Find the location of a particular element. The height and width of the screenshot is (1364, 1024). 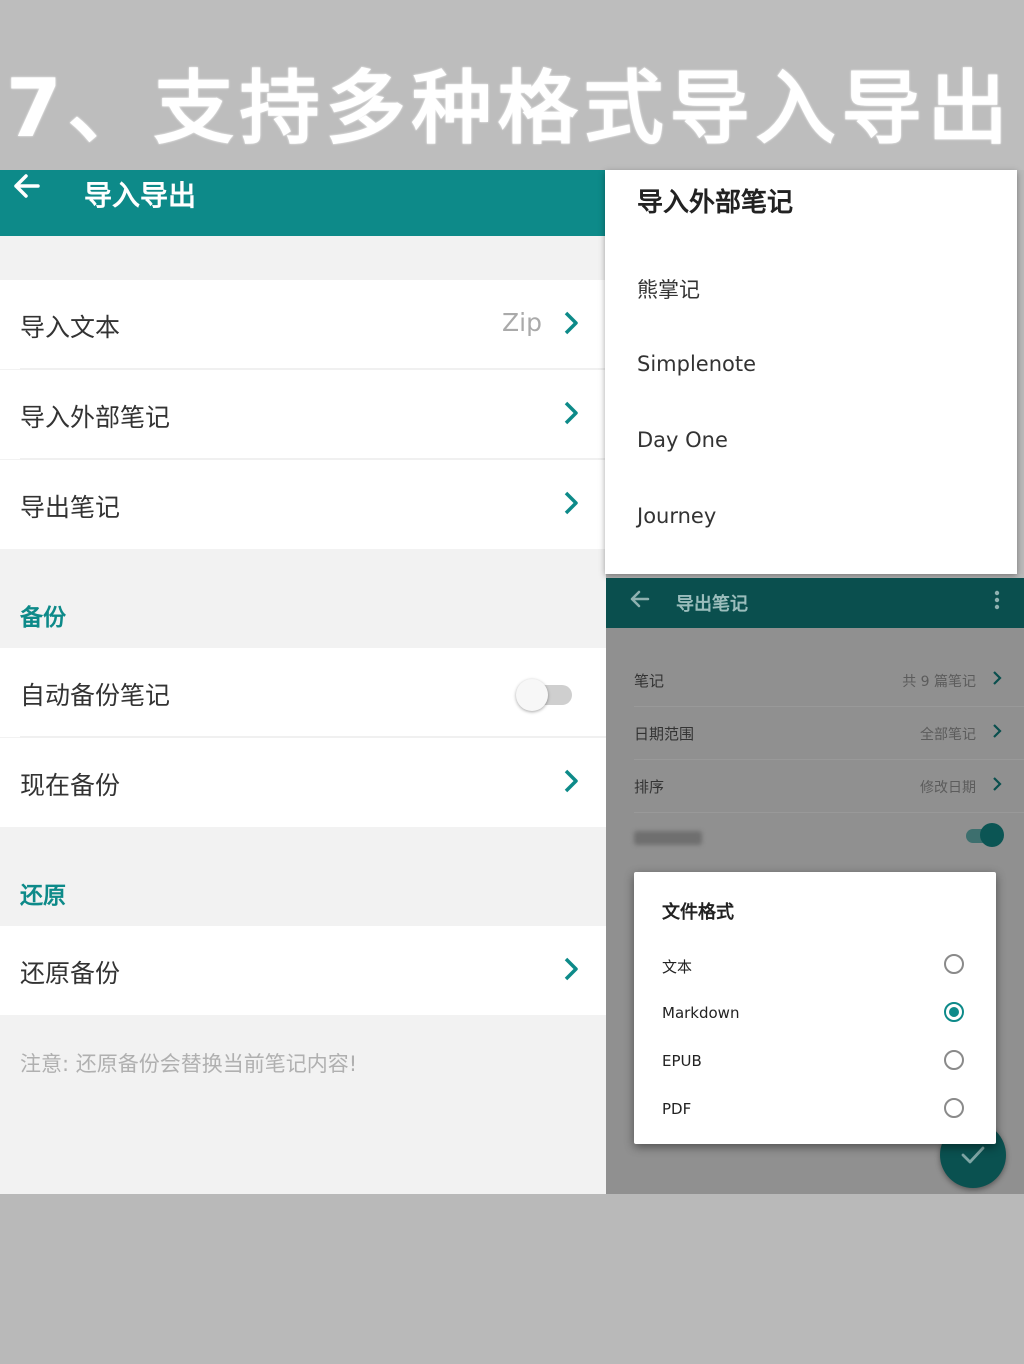

export-app-bar: 导出笔记 is located at coordinates (815, 603).